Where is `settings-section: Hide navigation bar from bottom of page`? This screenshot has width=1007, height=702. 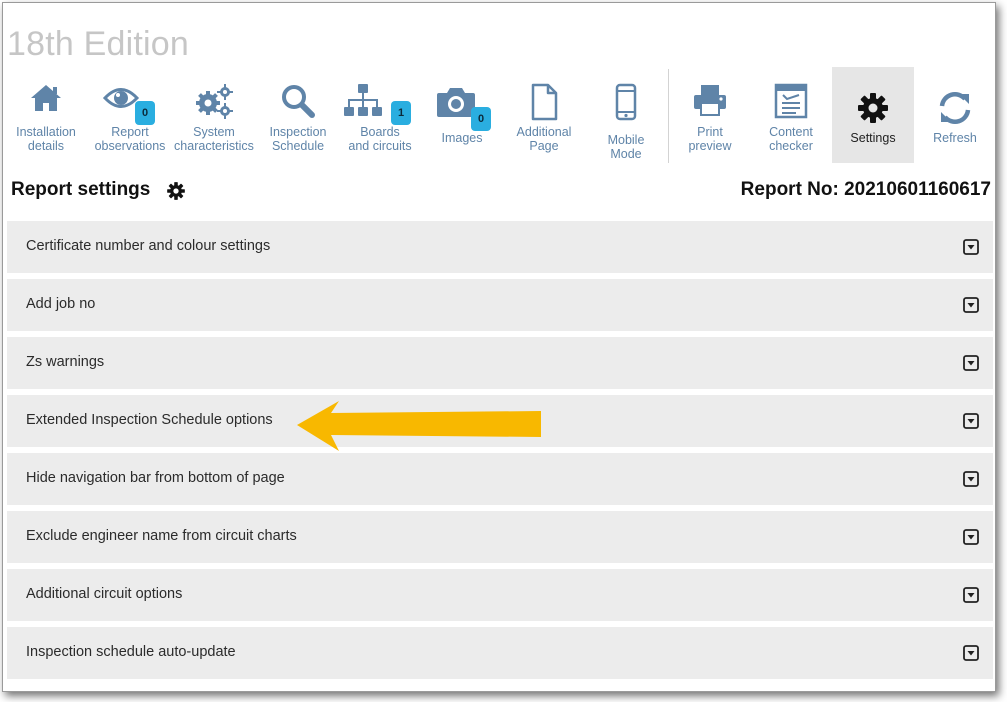 settings-section: Hide navigation bar from bottom of page is located at coordinates (500, 479).